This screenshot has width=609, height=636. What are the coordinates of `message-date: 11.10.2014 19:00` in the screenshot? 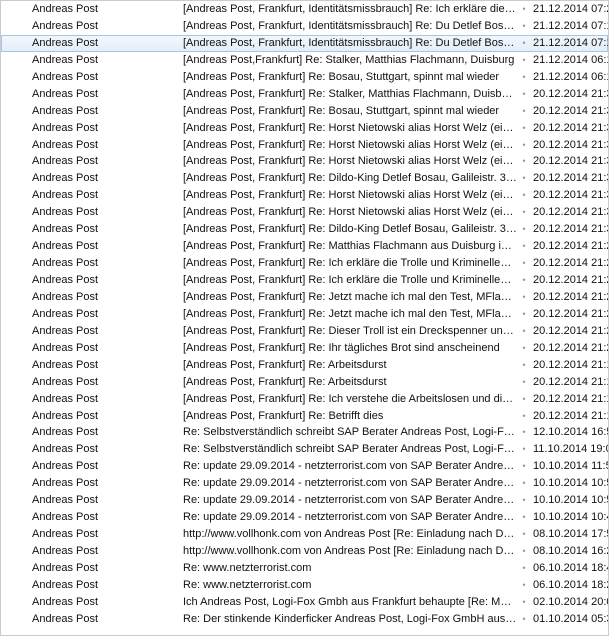 It's located at (570, 449).